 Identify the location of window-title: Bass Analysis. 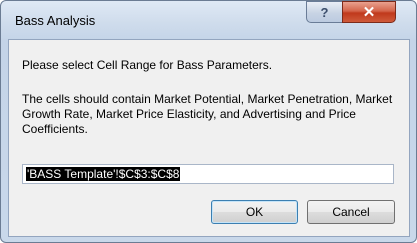
(55, 20).